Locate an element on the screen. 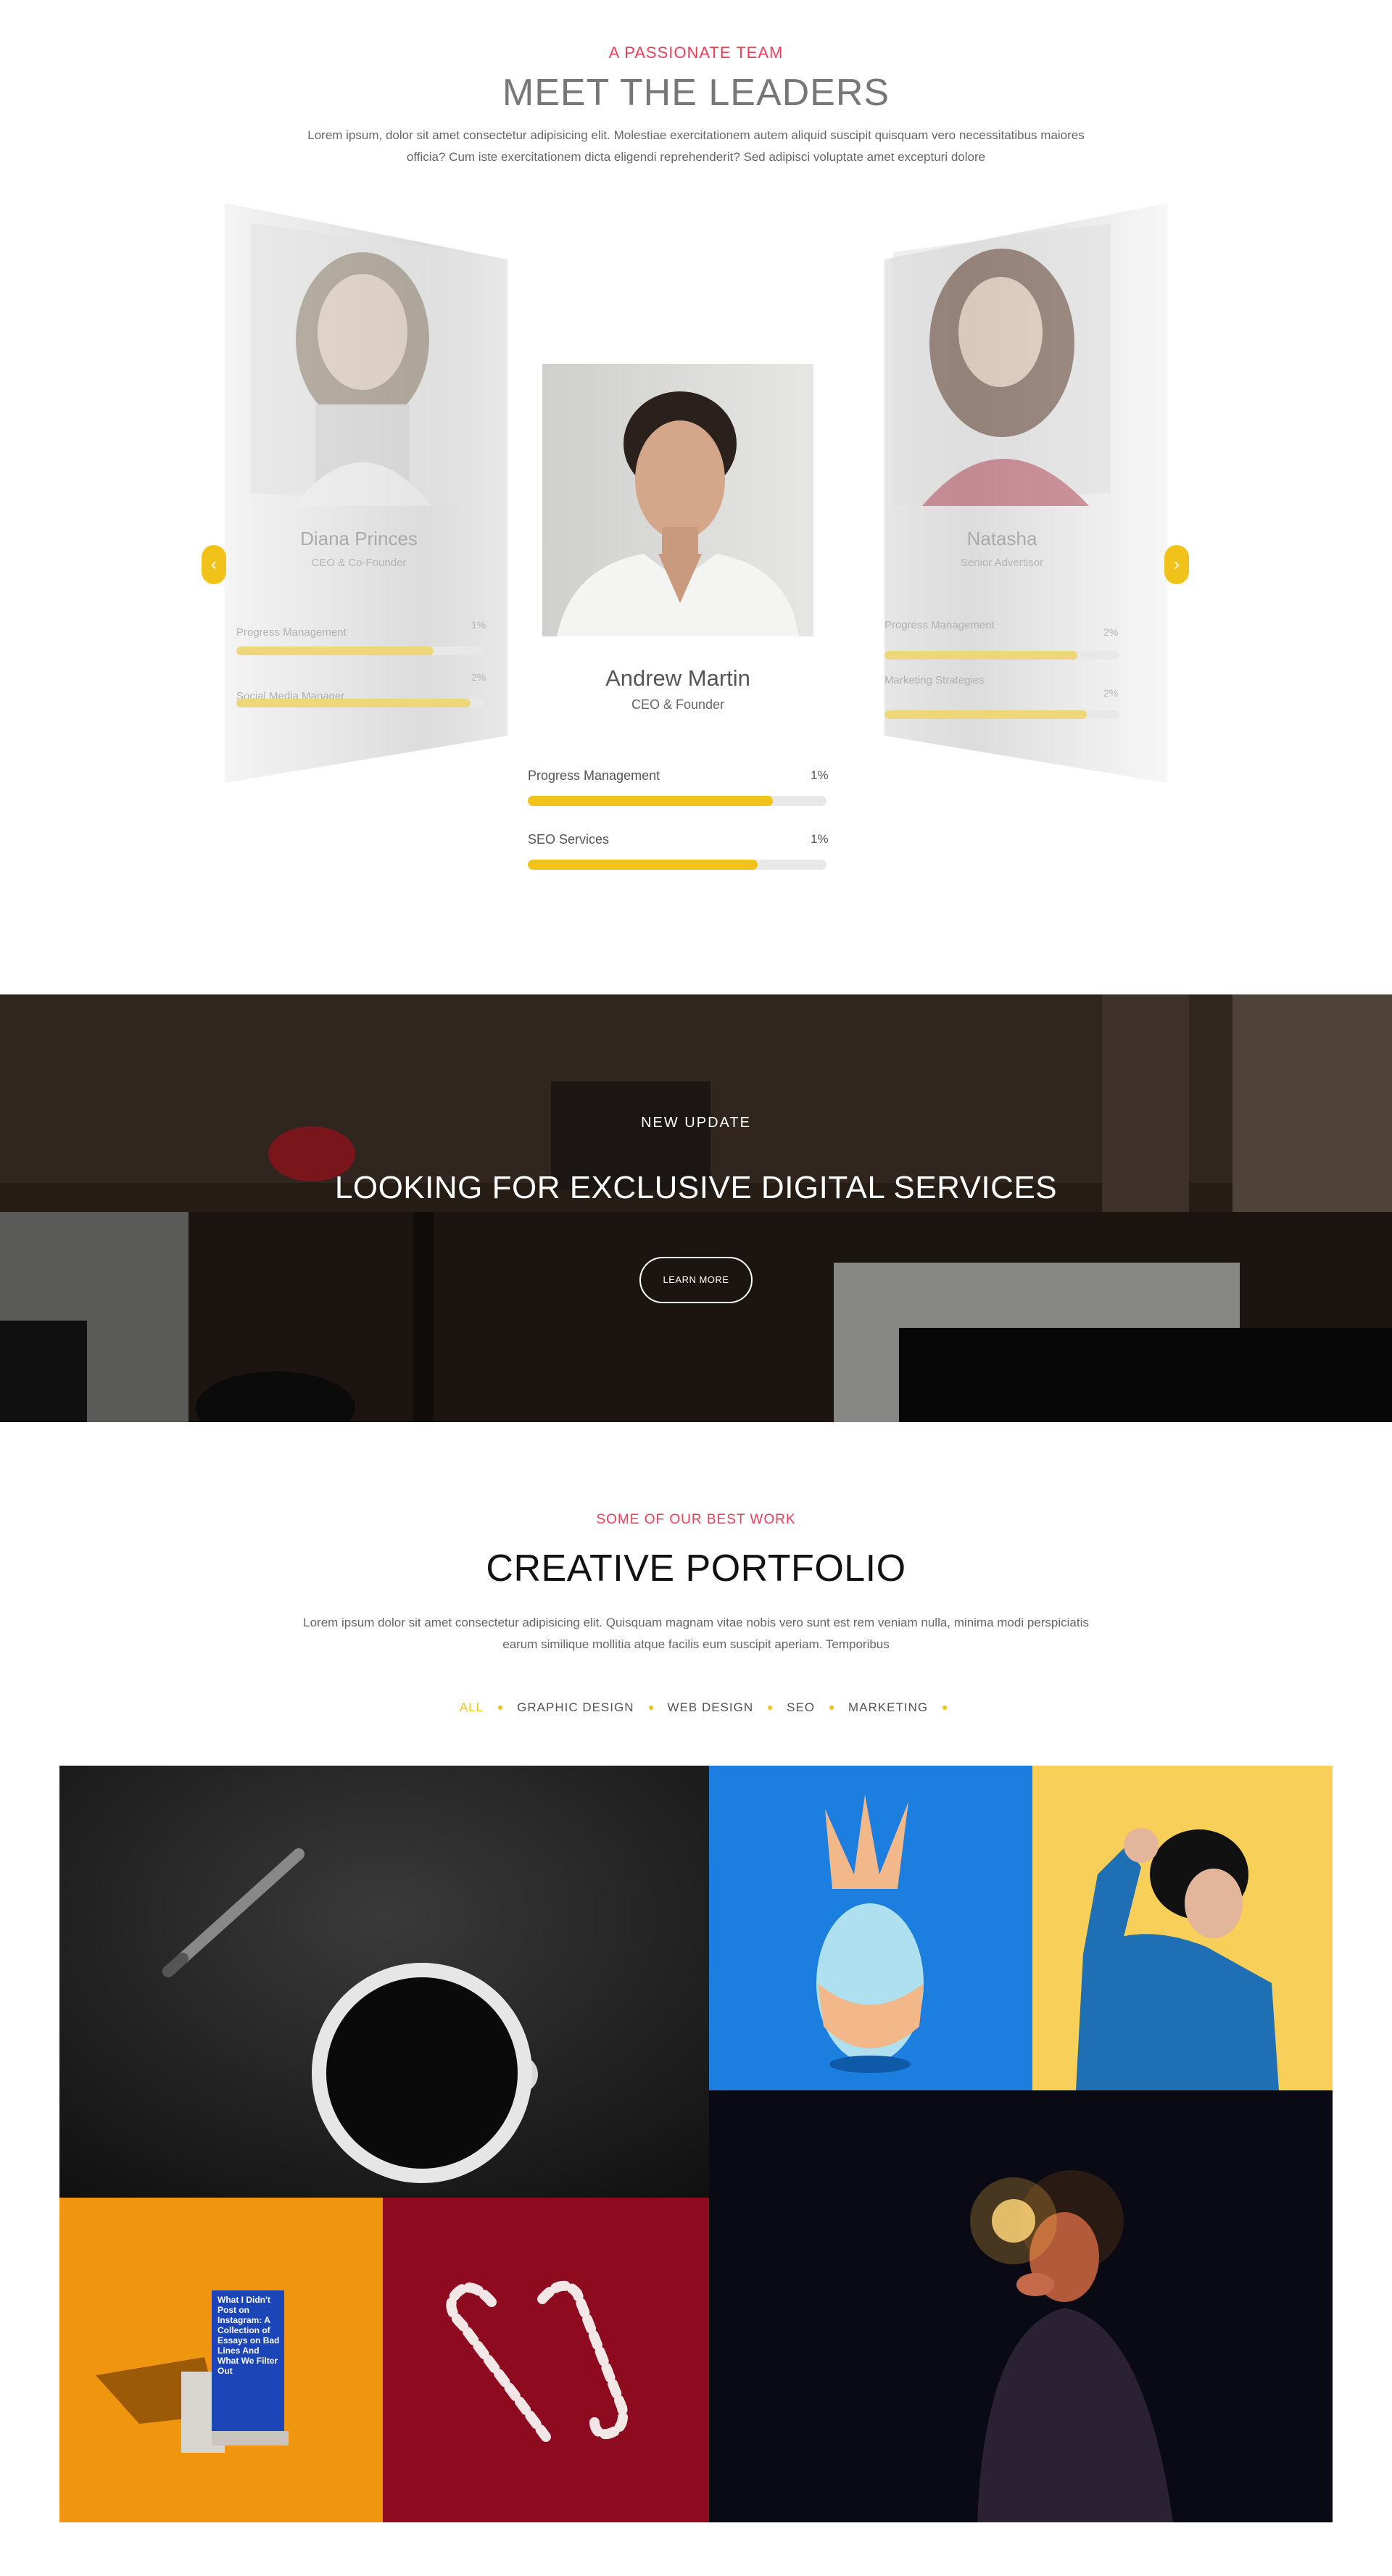 The image size is (1392, 2576). chevron-right-icon: › is located at coordinates (1177, 564).